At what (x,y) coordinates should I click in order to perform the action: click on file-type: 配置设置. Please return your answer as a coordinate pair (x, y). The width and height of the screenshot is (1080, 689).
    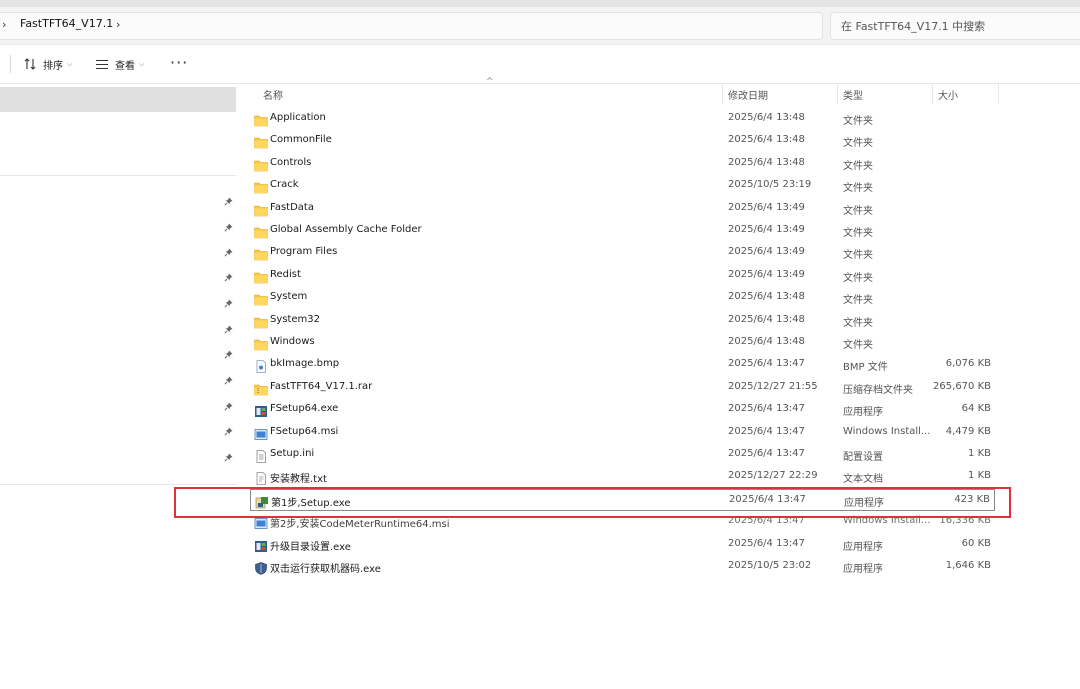
    Looking at the image, I should click on (863, 457).